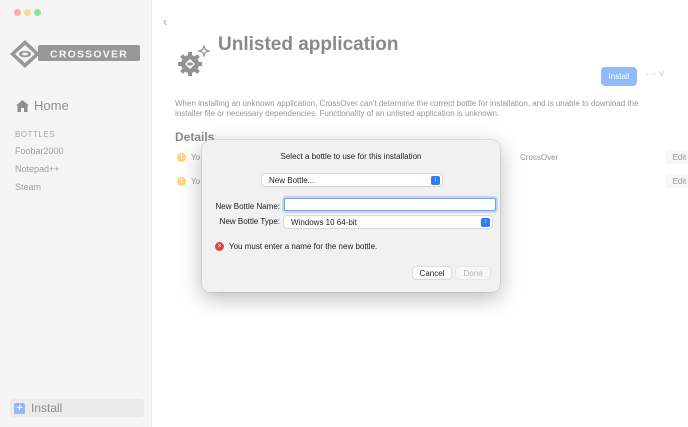 This screenshot has height=427, width=688. I want to click on x-circle-icon: ×, so click(219, 246).